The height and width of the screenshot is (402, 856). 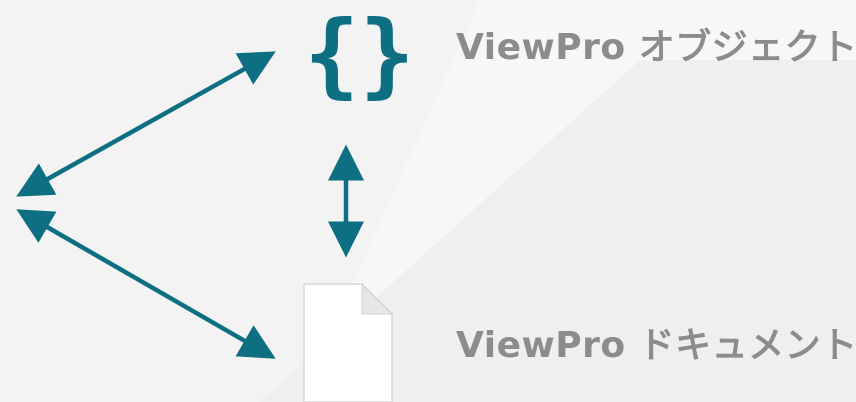 What do you see at coordinates (359, 54) in the screenshot?
I see `curly-braces-icon: {}` at bounding box center [359, 54].